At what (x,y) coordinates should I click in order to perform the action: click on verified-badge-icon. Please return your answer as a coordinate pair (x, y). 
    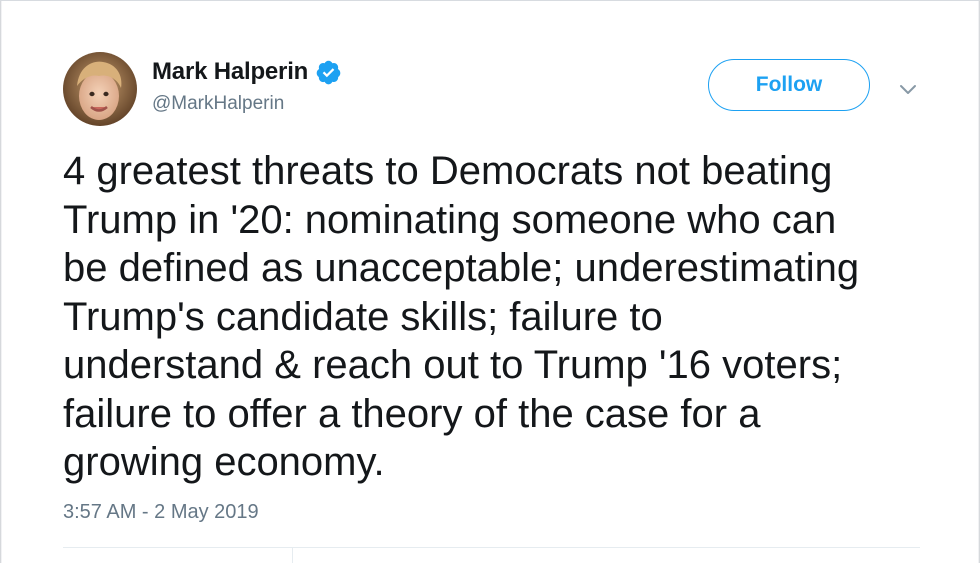
    Looking at the image, I should click on (328, 72).